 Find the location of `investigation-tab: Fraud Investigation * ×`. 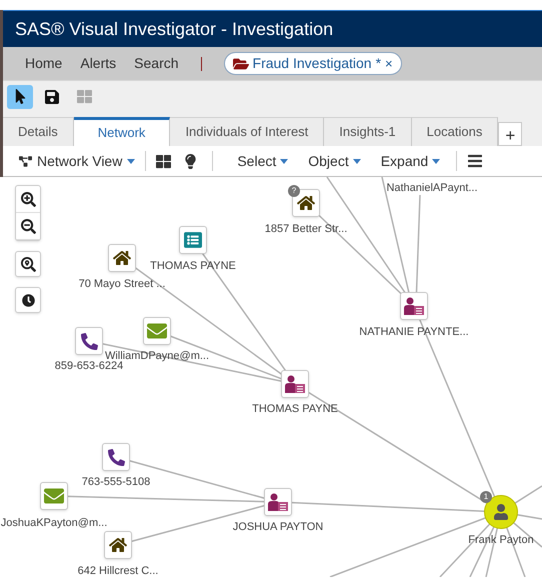

investigation-tab: Fraud Investigation * × is located at coordinates (313, 63).